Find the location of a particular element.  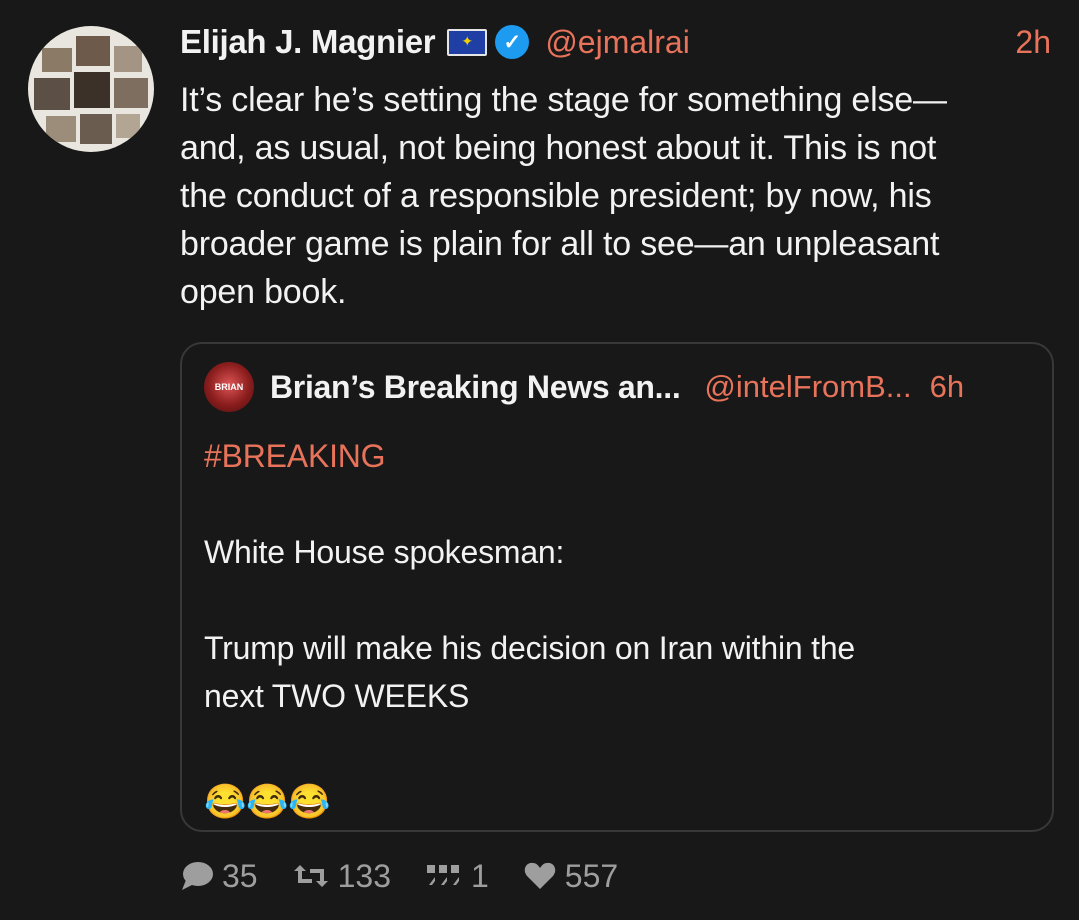

hashtag-link: #BREAKING is located at coordinates (614, 456).